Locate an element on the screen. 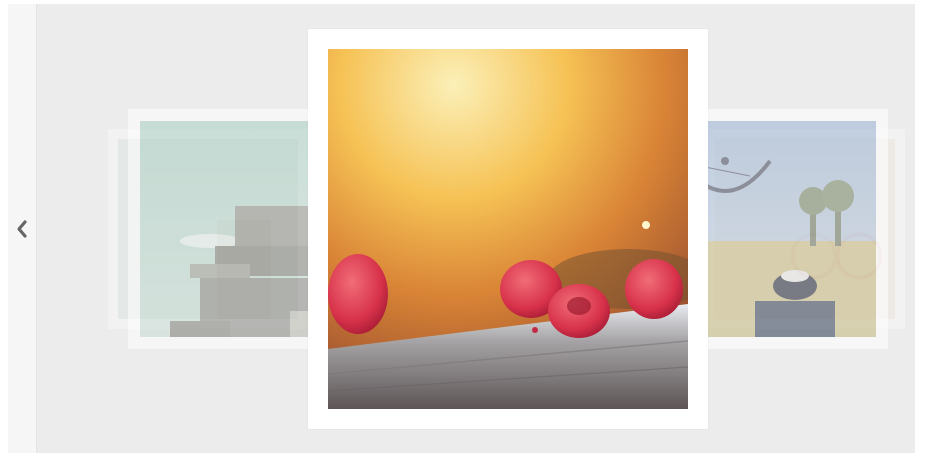 This screenshot has width=926, height=457. previous-button is located at coordinates (22, 228).